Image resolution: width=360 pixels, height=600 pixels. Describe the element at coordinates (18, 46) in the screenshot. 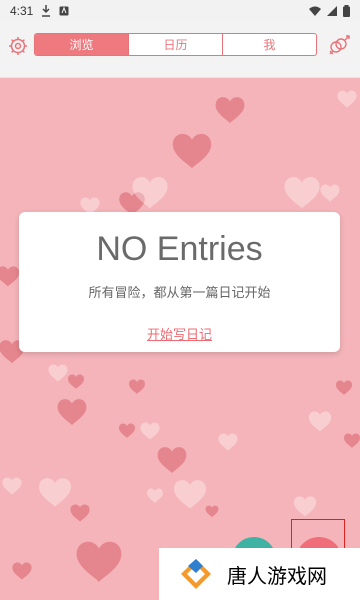

I see `settings-gear-icon` at that location.